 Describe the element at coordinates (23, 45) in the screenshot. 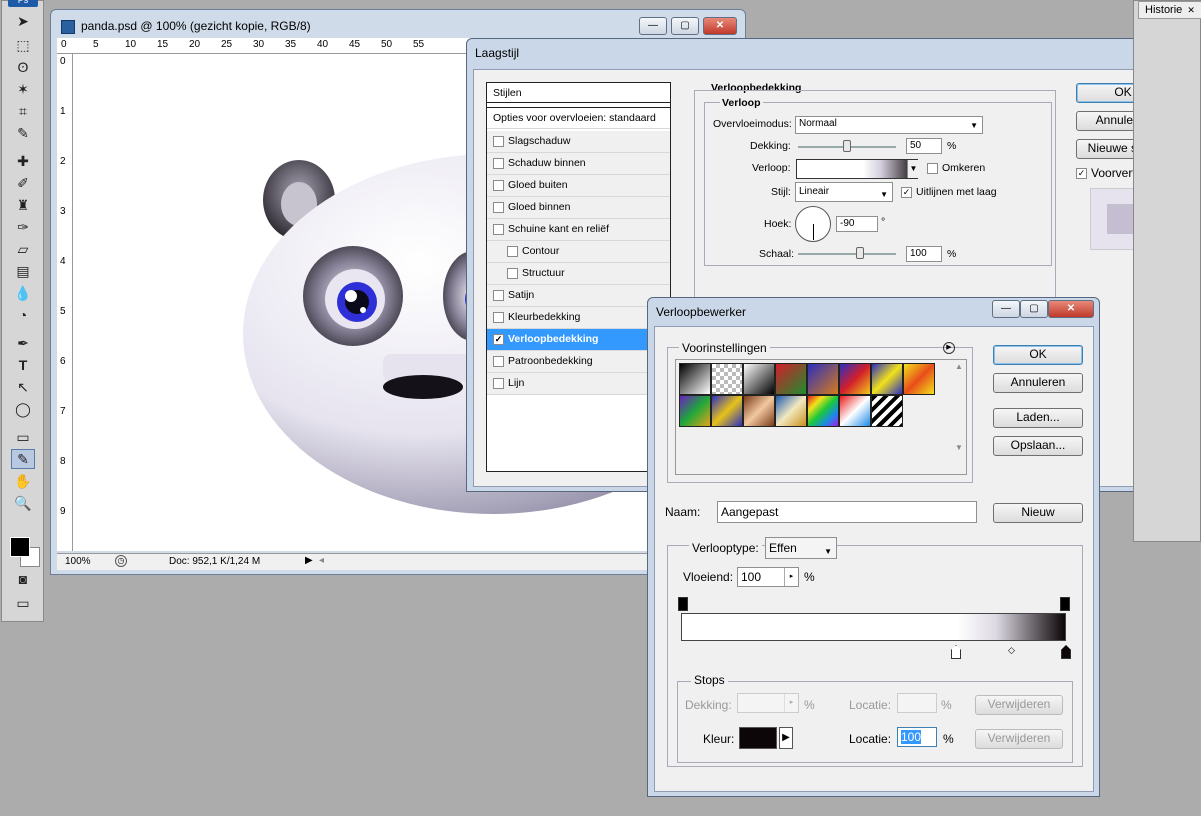

I see `marquee-tool-icon: ⬚` at that location.